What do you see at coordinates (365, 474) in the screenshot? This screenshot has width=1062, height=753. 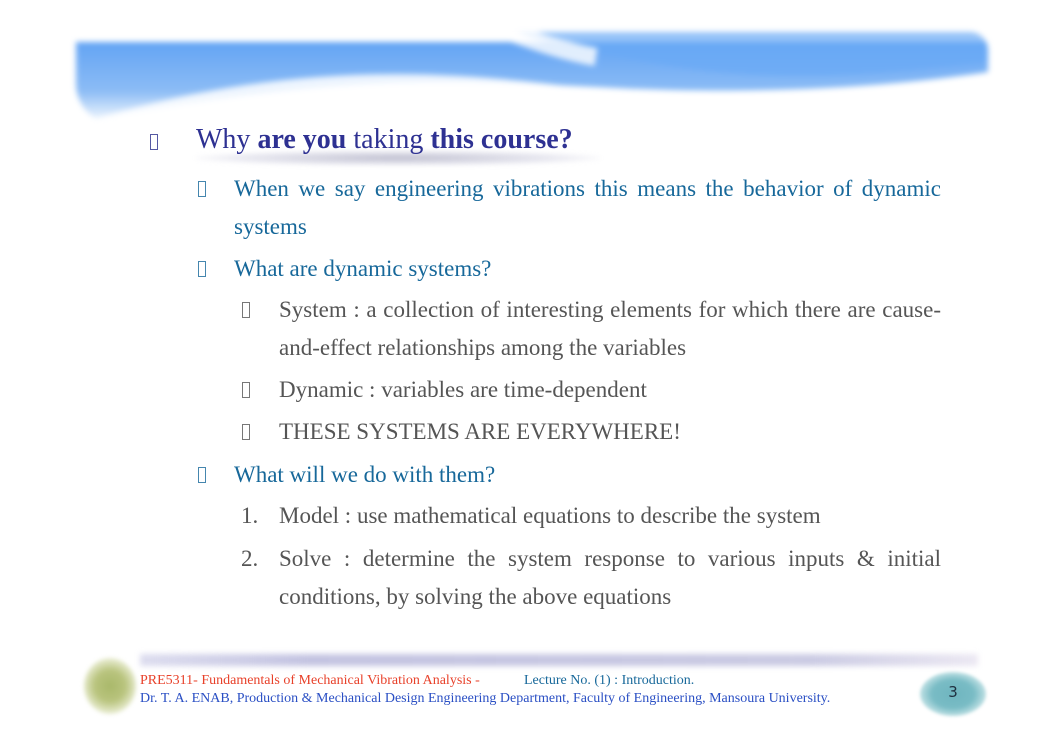 I see `bullet-item: What will we do with them?` at bounding box center [365, 474].